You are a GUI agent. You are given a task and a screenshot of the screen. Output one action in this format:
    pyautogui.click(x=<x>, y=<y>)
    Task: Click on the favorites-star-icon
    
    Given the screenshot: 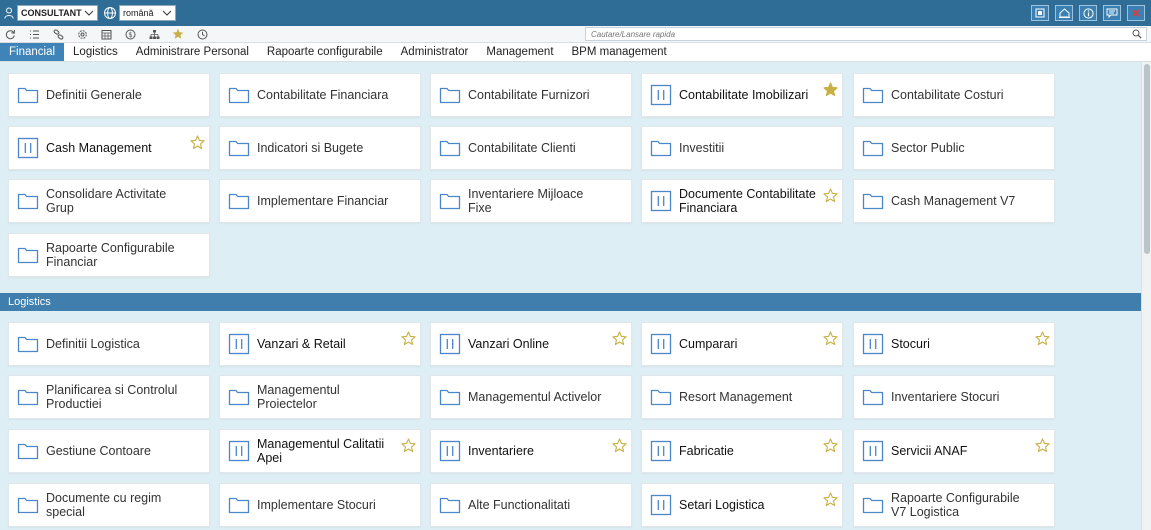 What is the action you would take?
    pyautogui.click(x=178, y=34)
    